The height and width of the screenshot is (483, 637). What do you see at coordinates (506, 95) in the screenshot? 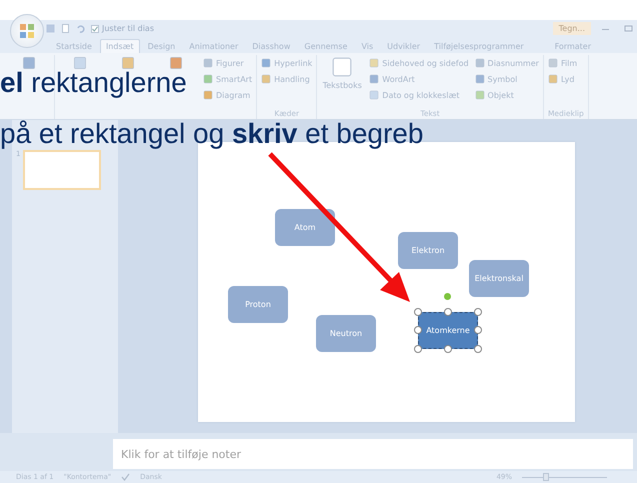
I see `ribbon-button: Objekt` at bounding box center [506, 95].